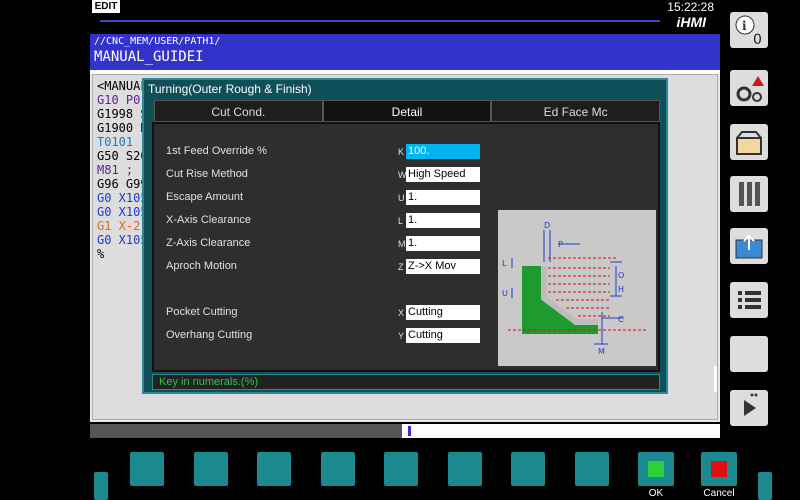  What do you see at coordinates (547, 225) in the screenshot?
I see `diagram-label-d: D` at bounding box center [547, 225].